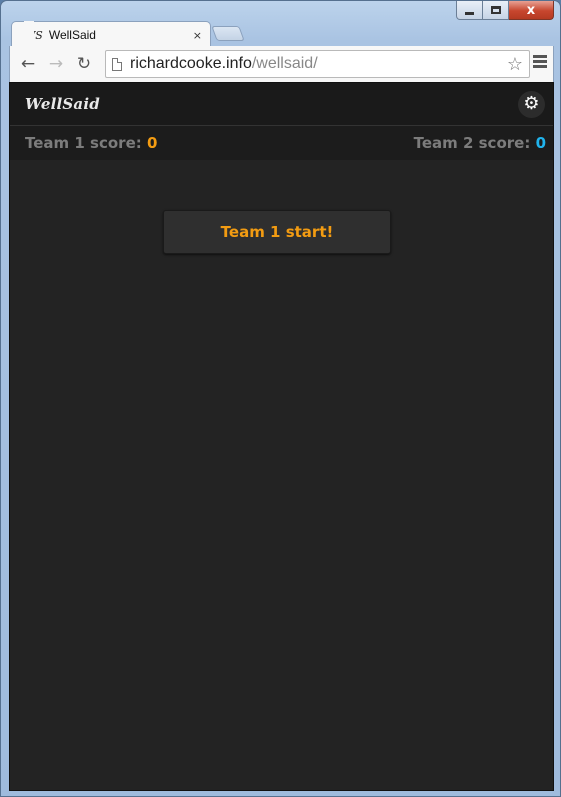  I want to click on maximize-button, so click(496, 10).